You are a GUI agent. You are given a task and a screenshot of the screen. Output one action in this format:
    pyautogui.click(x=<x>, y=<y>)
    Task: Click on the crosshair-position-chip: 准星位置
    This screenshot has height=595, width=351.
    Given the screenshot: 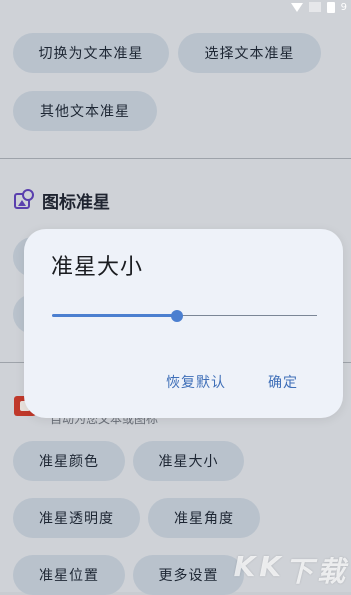 What is the action you would take?
    pyautogui.click(x=69, y=575)
    